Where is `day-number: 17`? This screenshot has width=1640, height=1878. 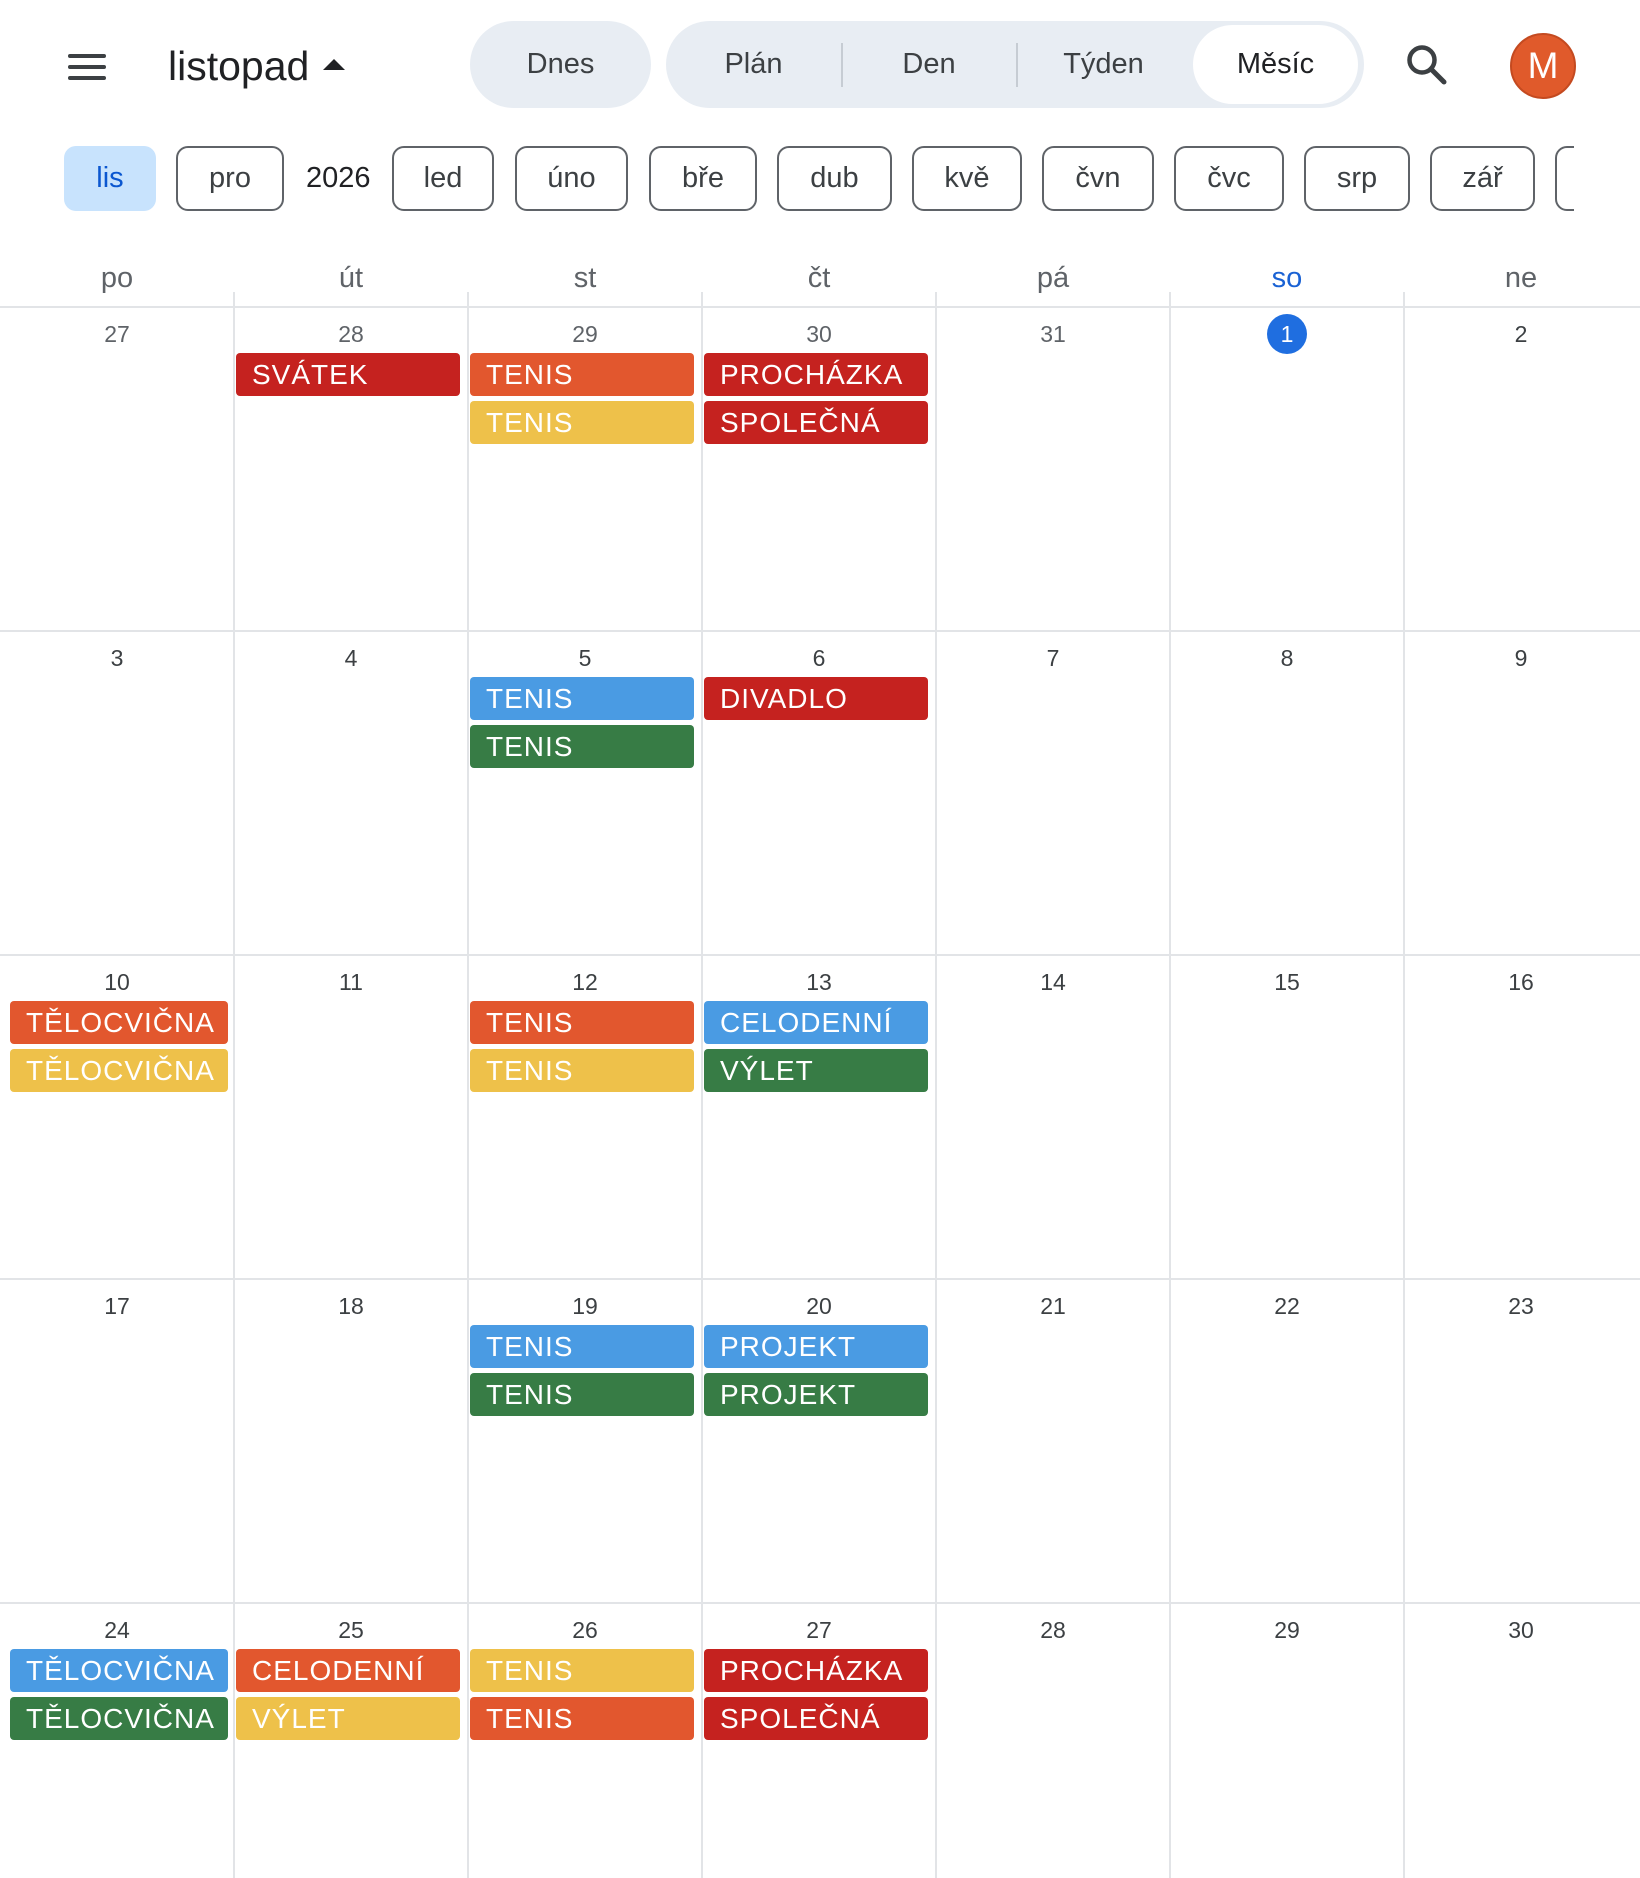 day-number: 17 is located at coordinates (117, 1306).